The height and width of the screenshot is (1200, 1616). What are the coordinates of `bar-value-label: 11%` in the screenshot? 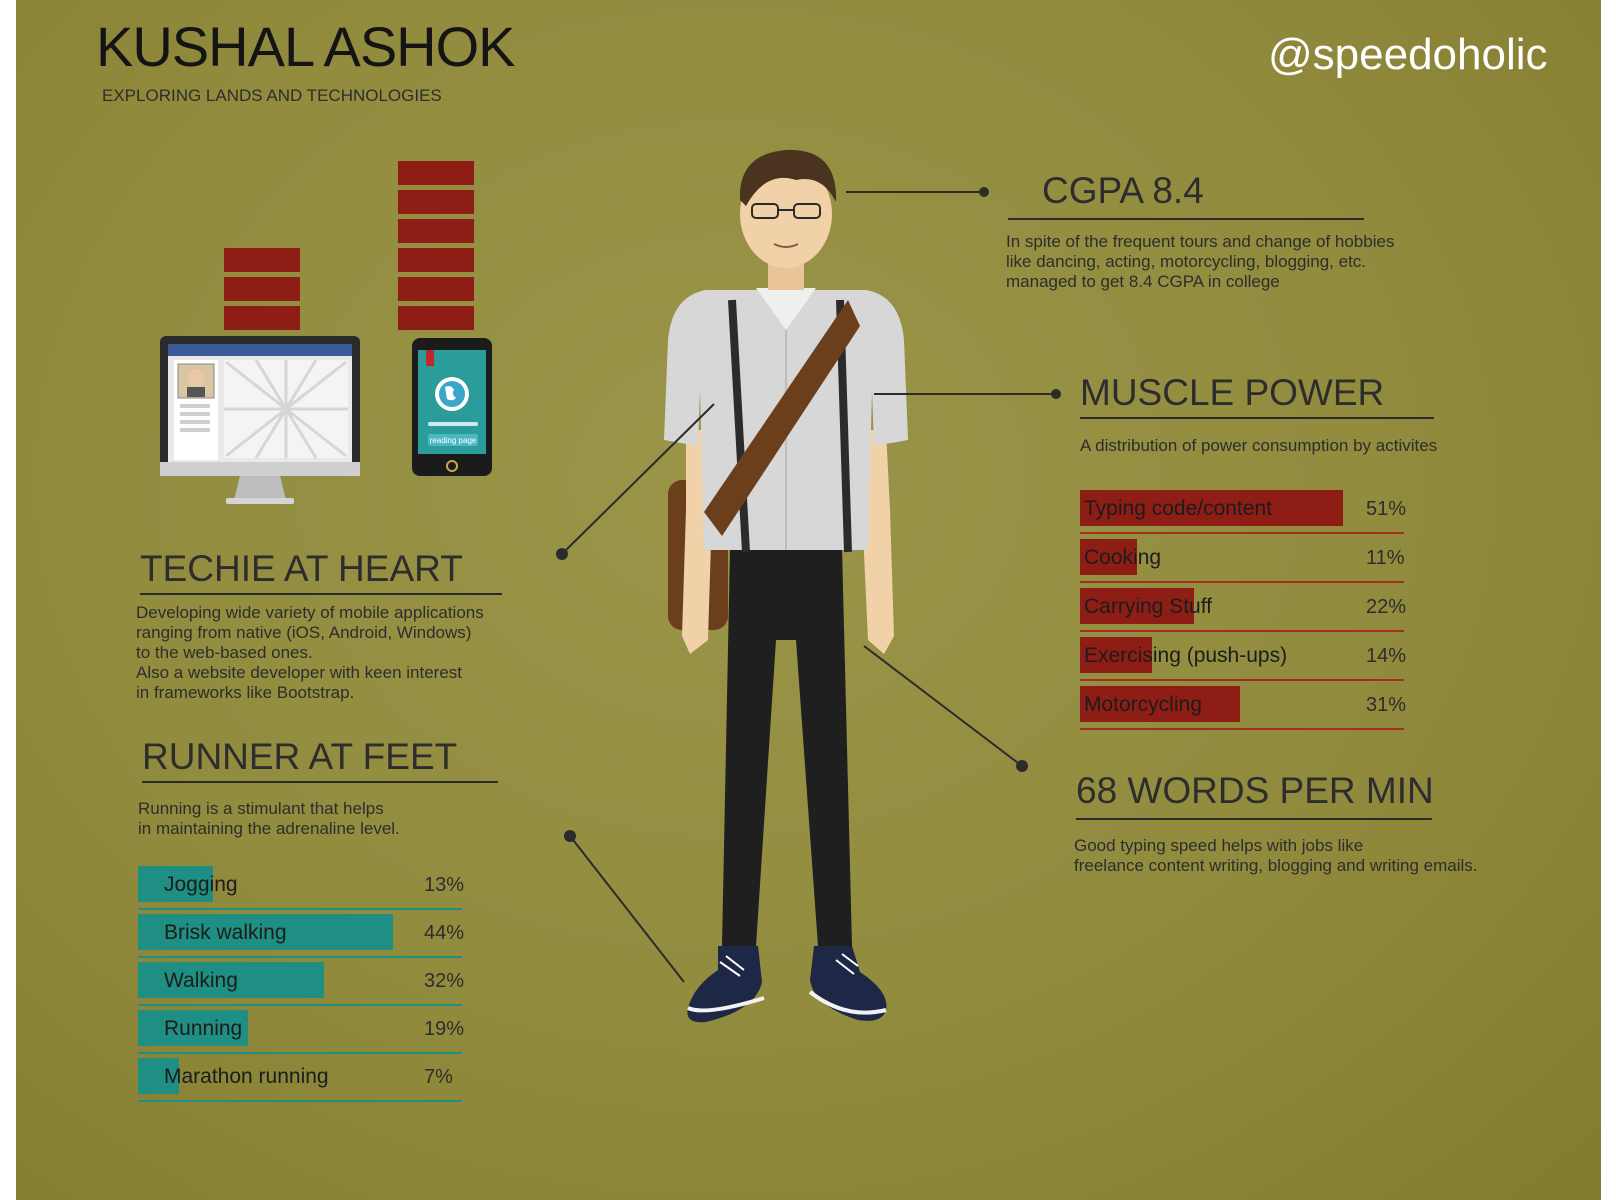 It's located at (1385, 558).